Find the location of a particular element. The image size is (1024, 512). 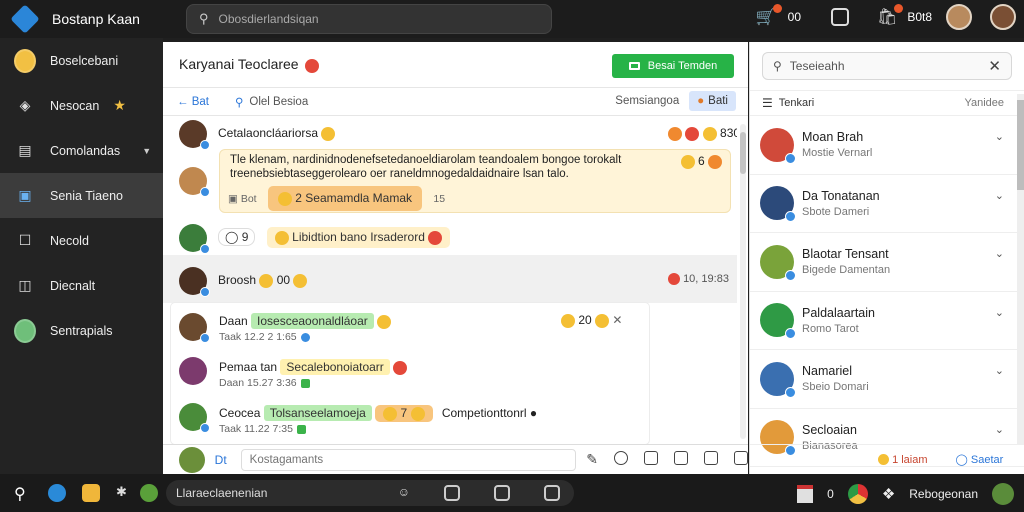

status-tag: Tolsanseelamoeja is located at coordinates (317, 413).